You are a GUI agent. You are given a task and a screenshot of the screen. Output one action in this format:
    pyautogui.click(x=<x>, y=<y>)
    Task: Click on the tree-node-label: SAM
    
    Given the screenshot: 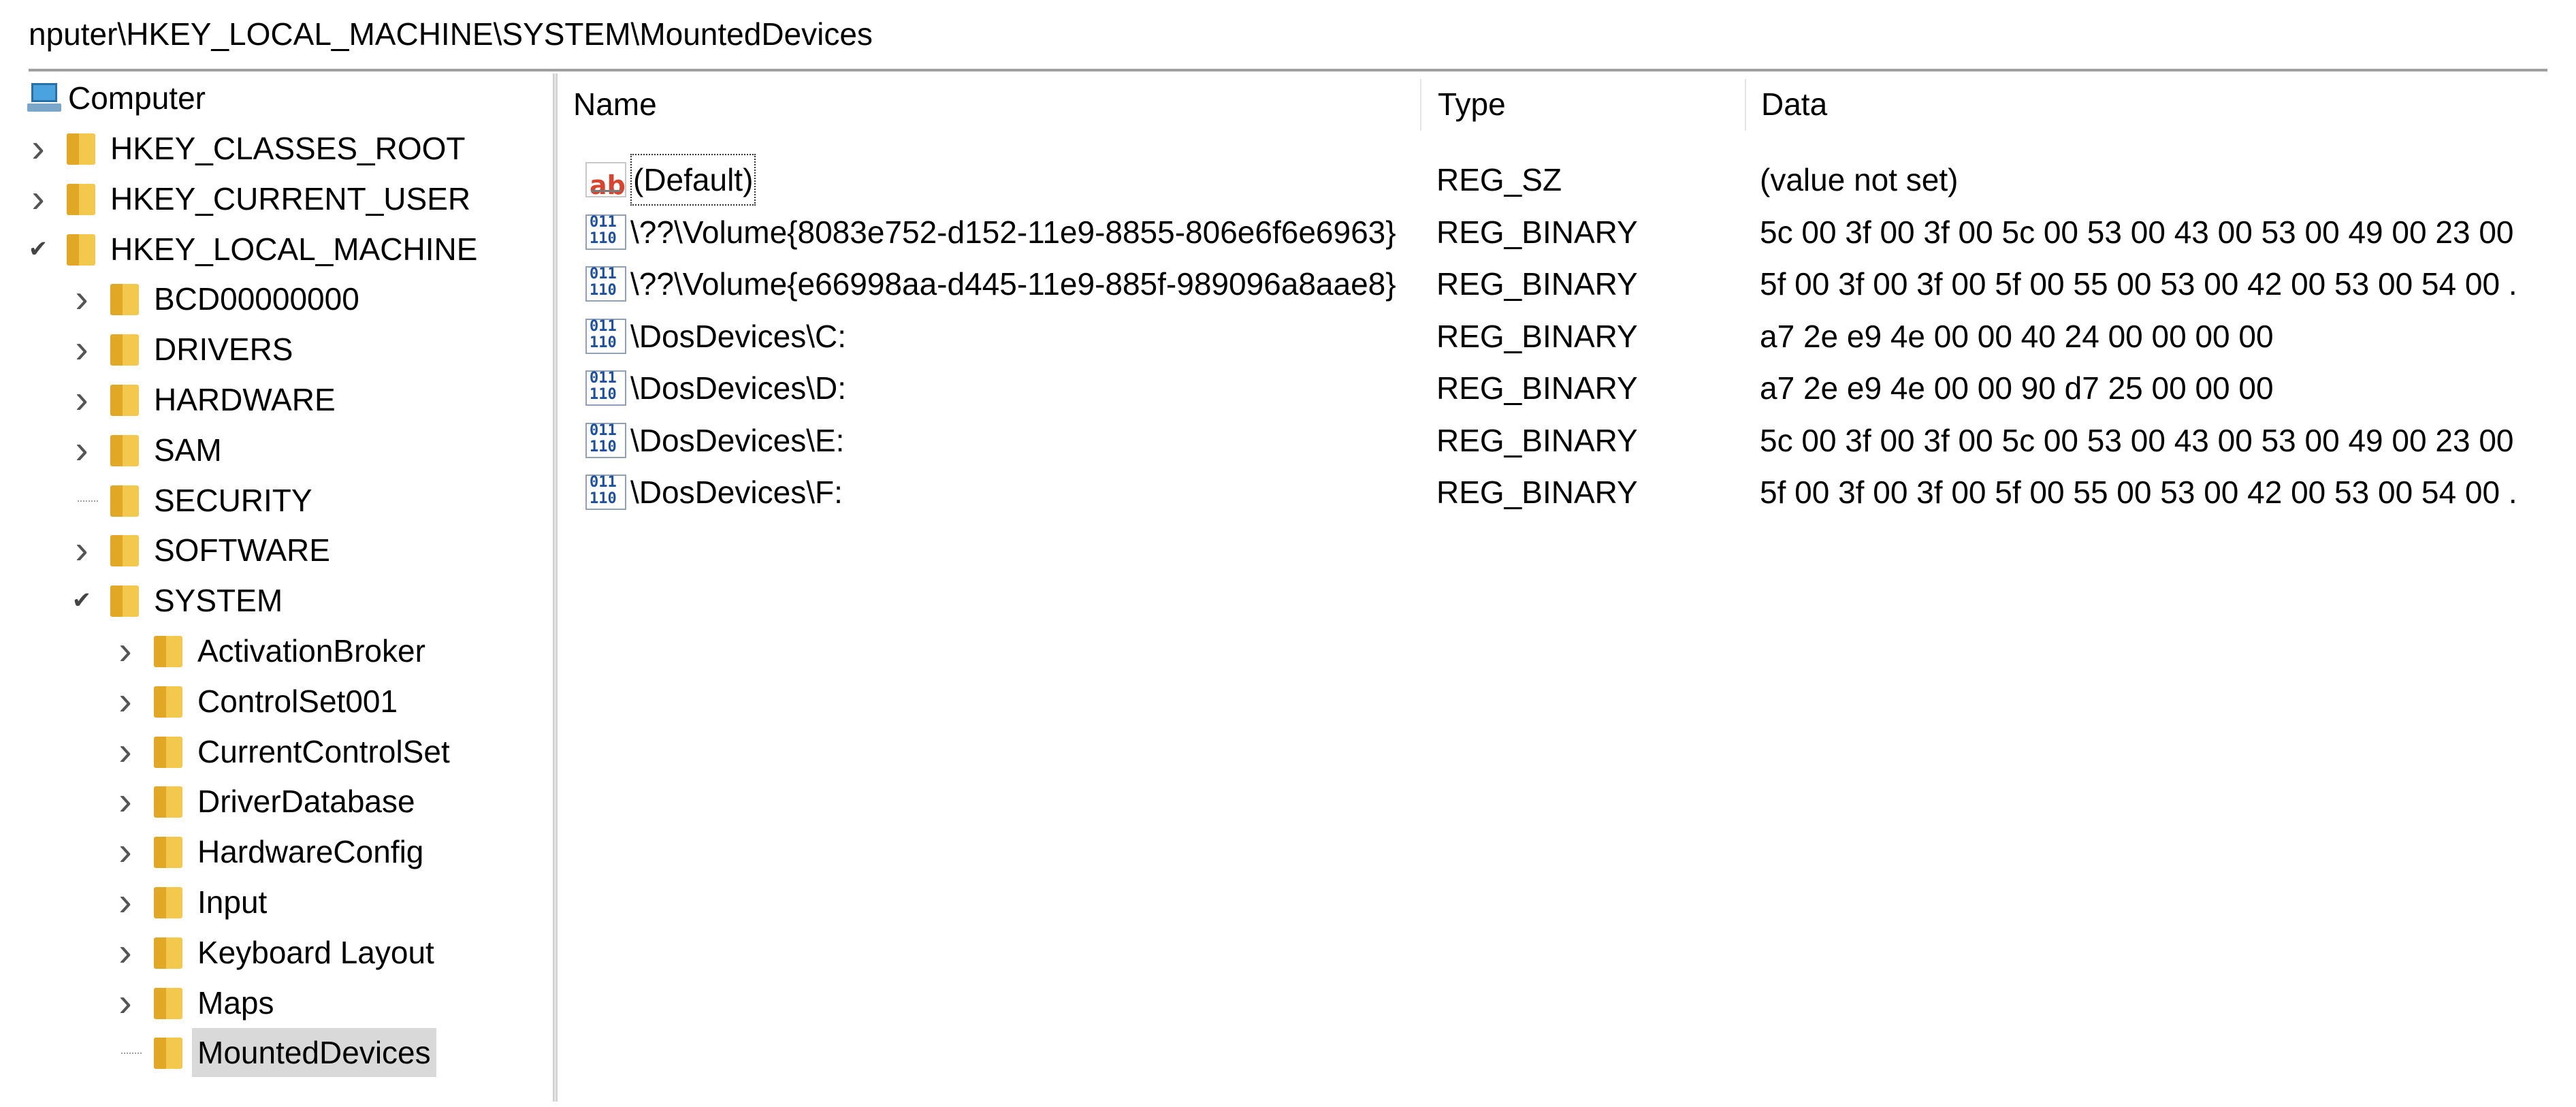 What is the action you would take?
    pyautogui.click(x=188, y=450)
    